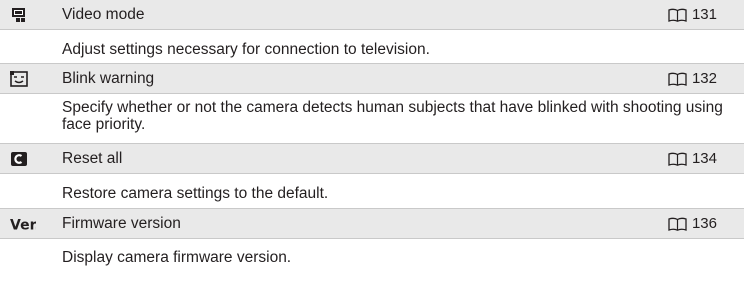  I want to click on video-mode-icon, so click(18, 15).